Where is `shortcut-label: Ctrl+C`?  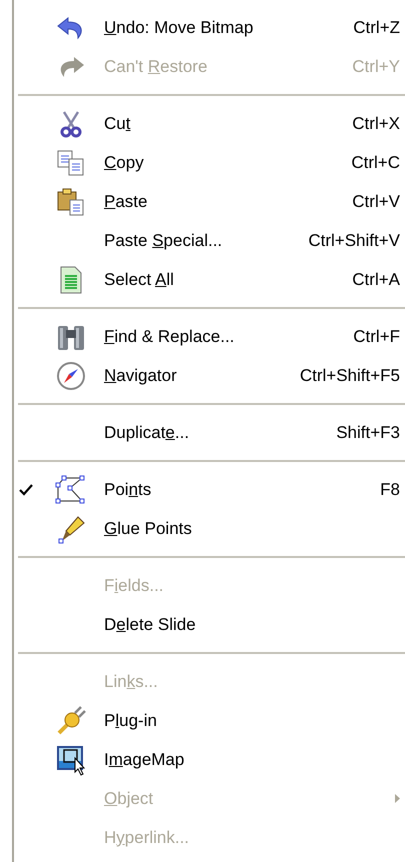 shortcut-label: Ctrl+C is located at coordinates (375, 163).